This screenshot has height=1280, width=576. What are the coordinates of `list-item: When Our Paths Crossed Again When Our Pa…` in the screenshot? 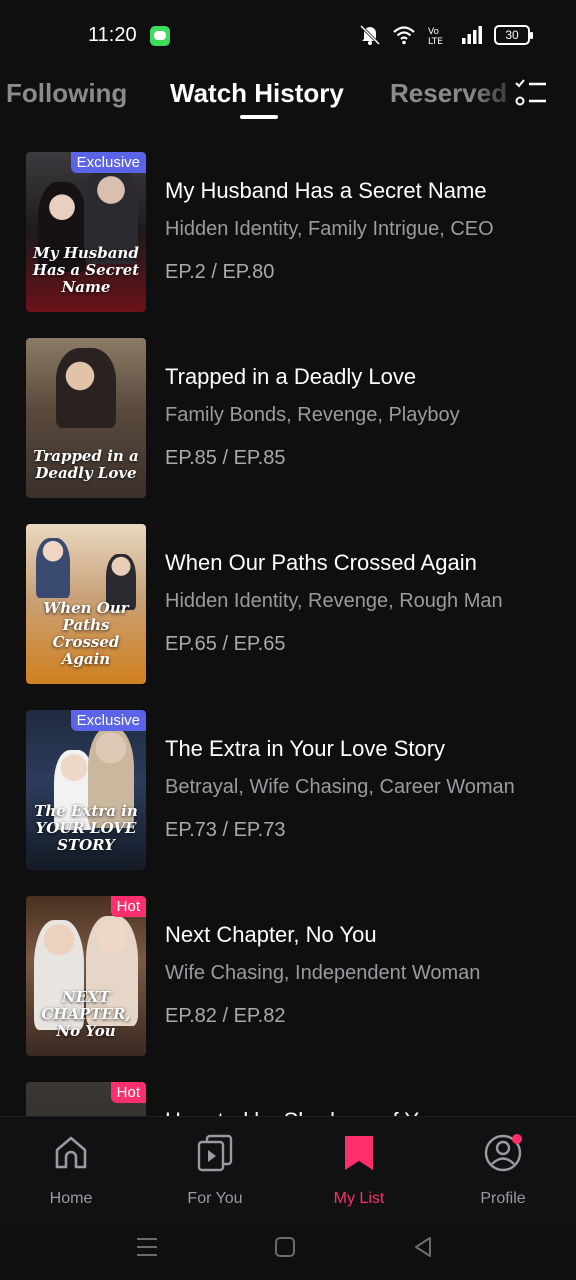 It's located at (288, 605).